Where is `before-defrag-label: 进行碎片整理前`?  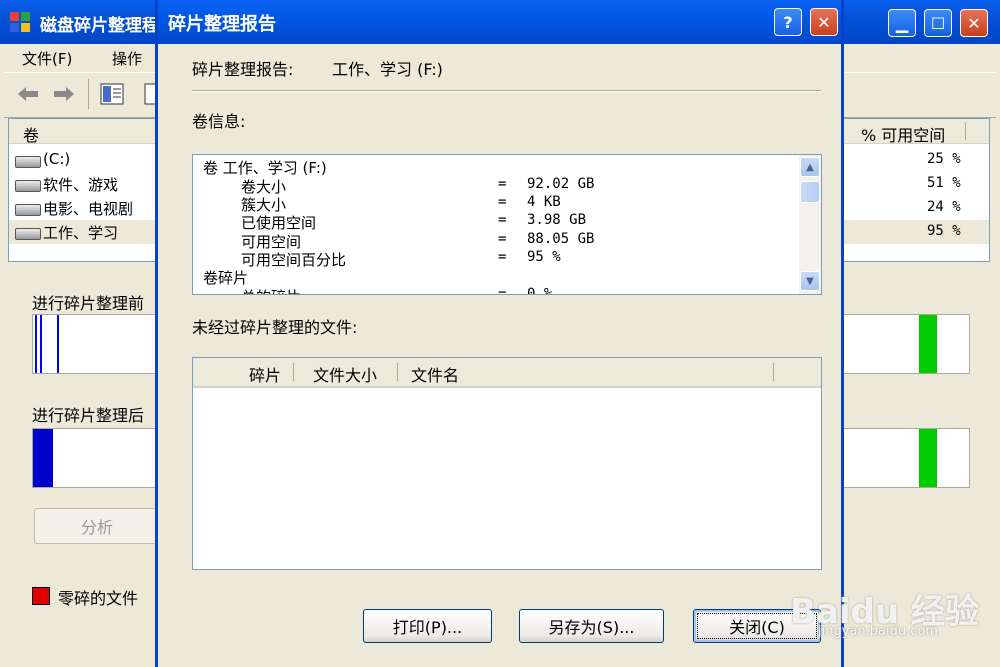 before-defrag-label: 进行碎片整理前 is located at coordinates (88, 303).